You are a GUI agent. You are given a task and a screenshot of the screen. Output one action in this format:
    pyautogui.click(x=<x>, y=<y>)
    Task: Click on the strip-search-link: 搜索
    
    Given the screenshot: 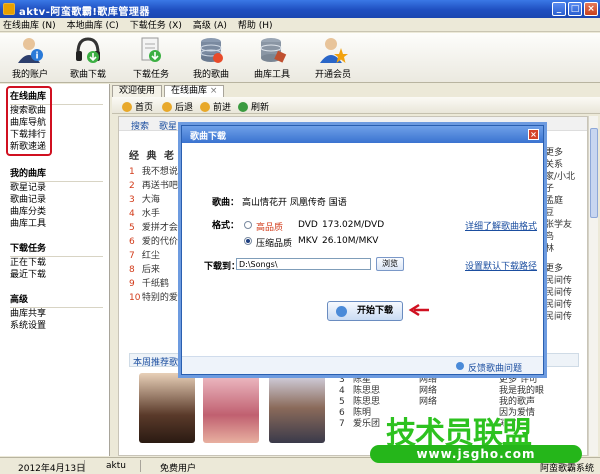 What is the action you would take?
    pyautogui.click(x=140, y=125)
    